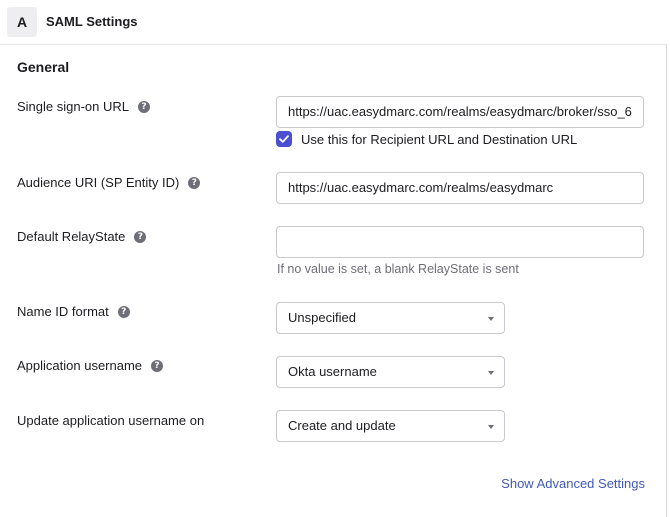  I want to click on sso-url-label: Single sign-on URL ?, so click(84, 106).